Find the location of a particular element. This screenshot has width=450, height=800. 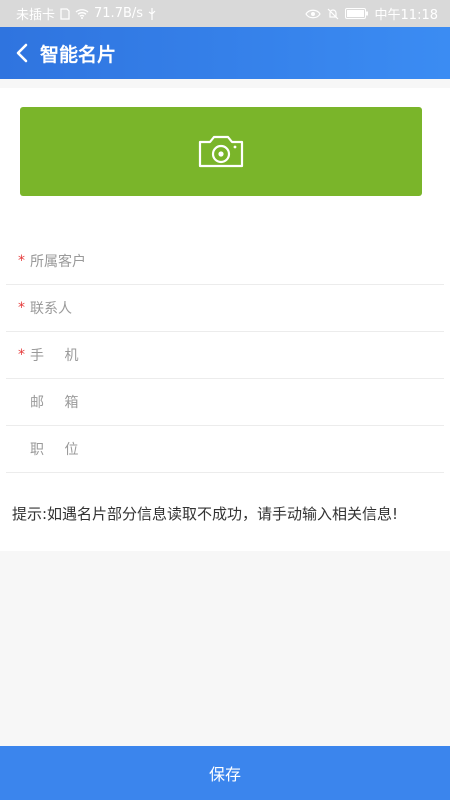

eye-icon is located at coordinates (312, 14).